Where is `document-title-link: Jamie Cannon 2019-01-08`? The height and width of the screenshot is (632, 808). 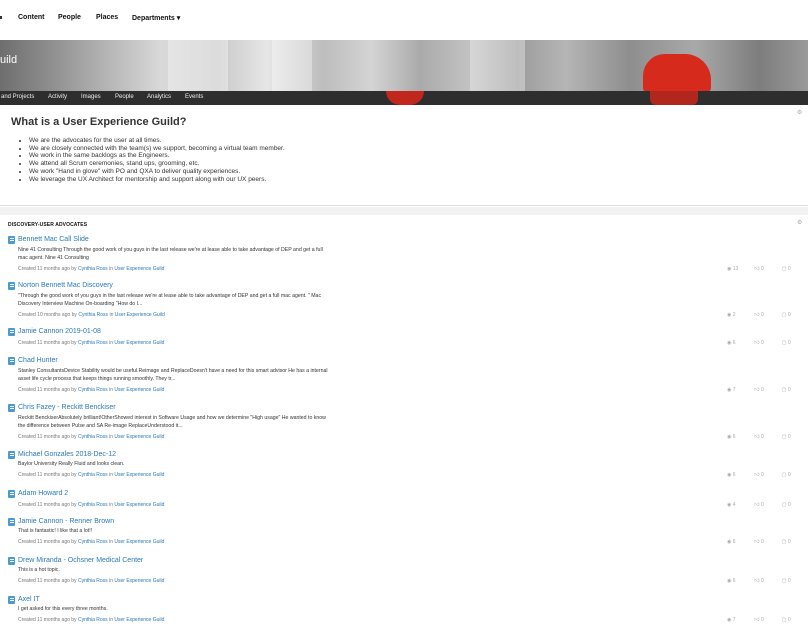 document-title-link: Jamie Cannon 2019-01-08 is located at coordinates (59, 331).